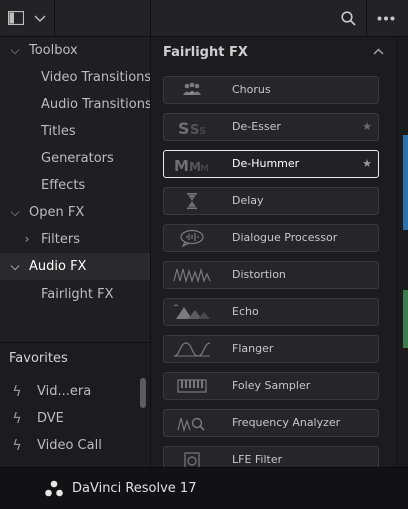  I want to click on tree-item-filters: › Filters, so click(75, 239).